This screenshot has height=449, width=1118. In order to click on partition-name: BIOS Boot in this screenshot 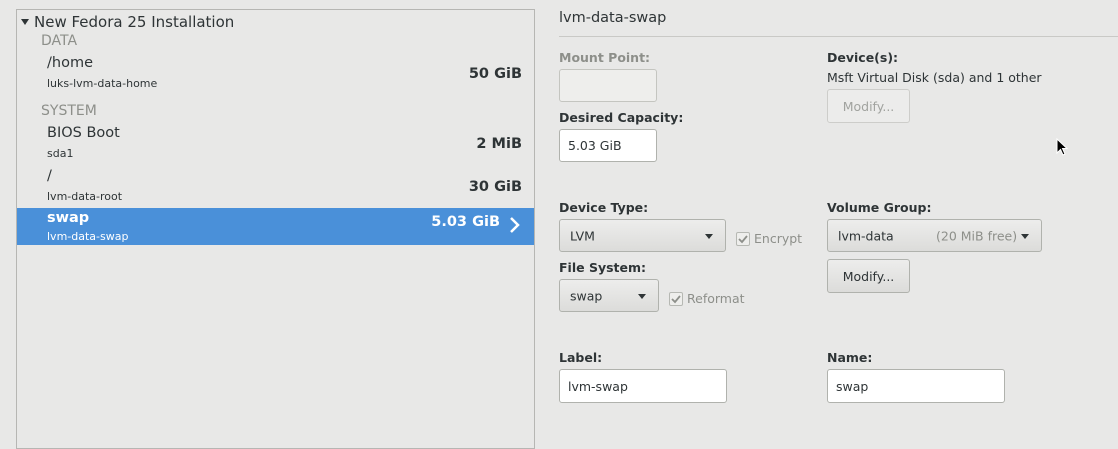, I will do `click(83, 133)`.